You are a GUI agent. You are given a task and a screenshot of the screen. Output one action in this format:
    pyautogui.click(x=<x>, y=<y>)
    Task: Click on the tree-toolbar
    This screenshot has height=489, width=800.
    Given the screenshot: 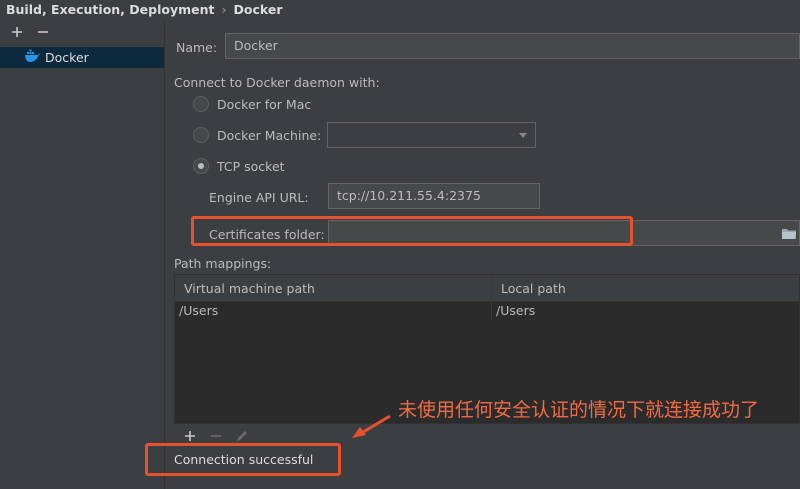 What is the action you would take?
    pyautogui.click(x=82, y=32)
    